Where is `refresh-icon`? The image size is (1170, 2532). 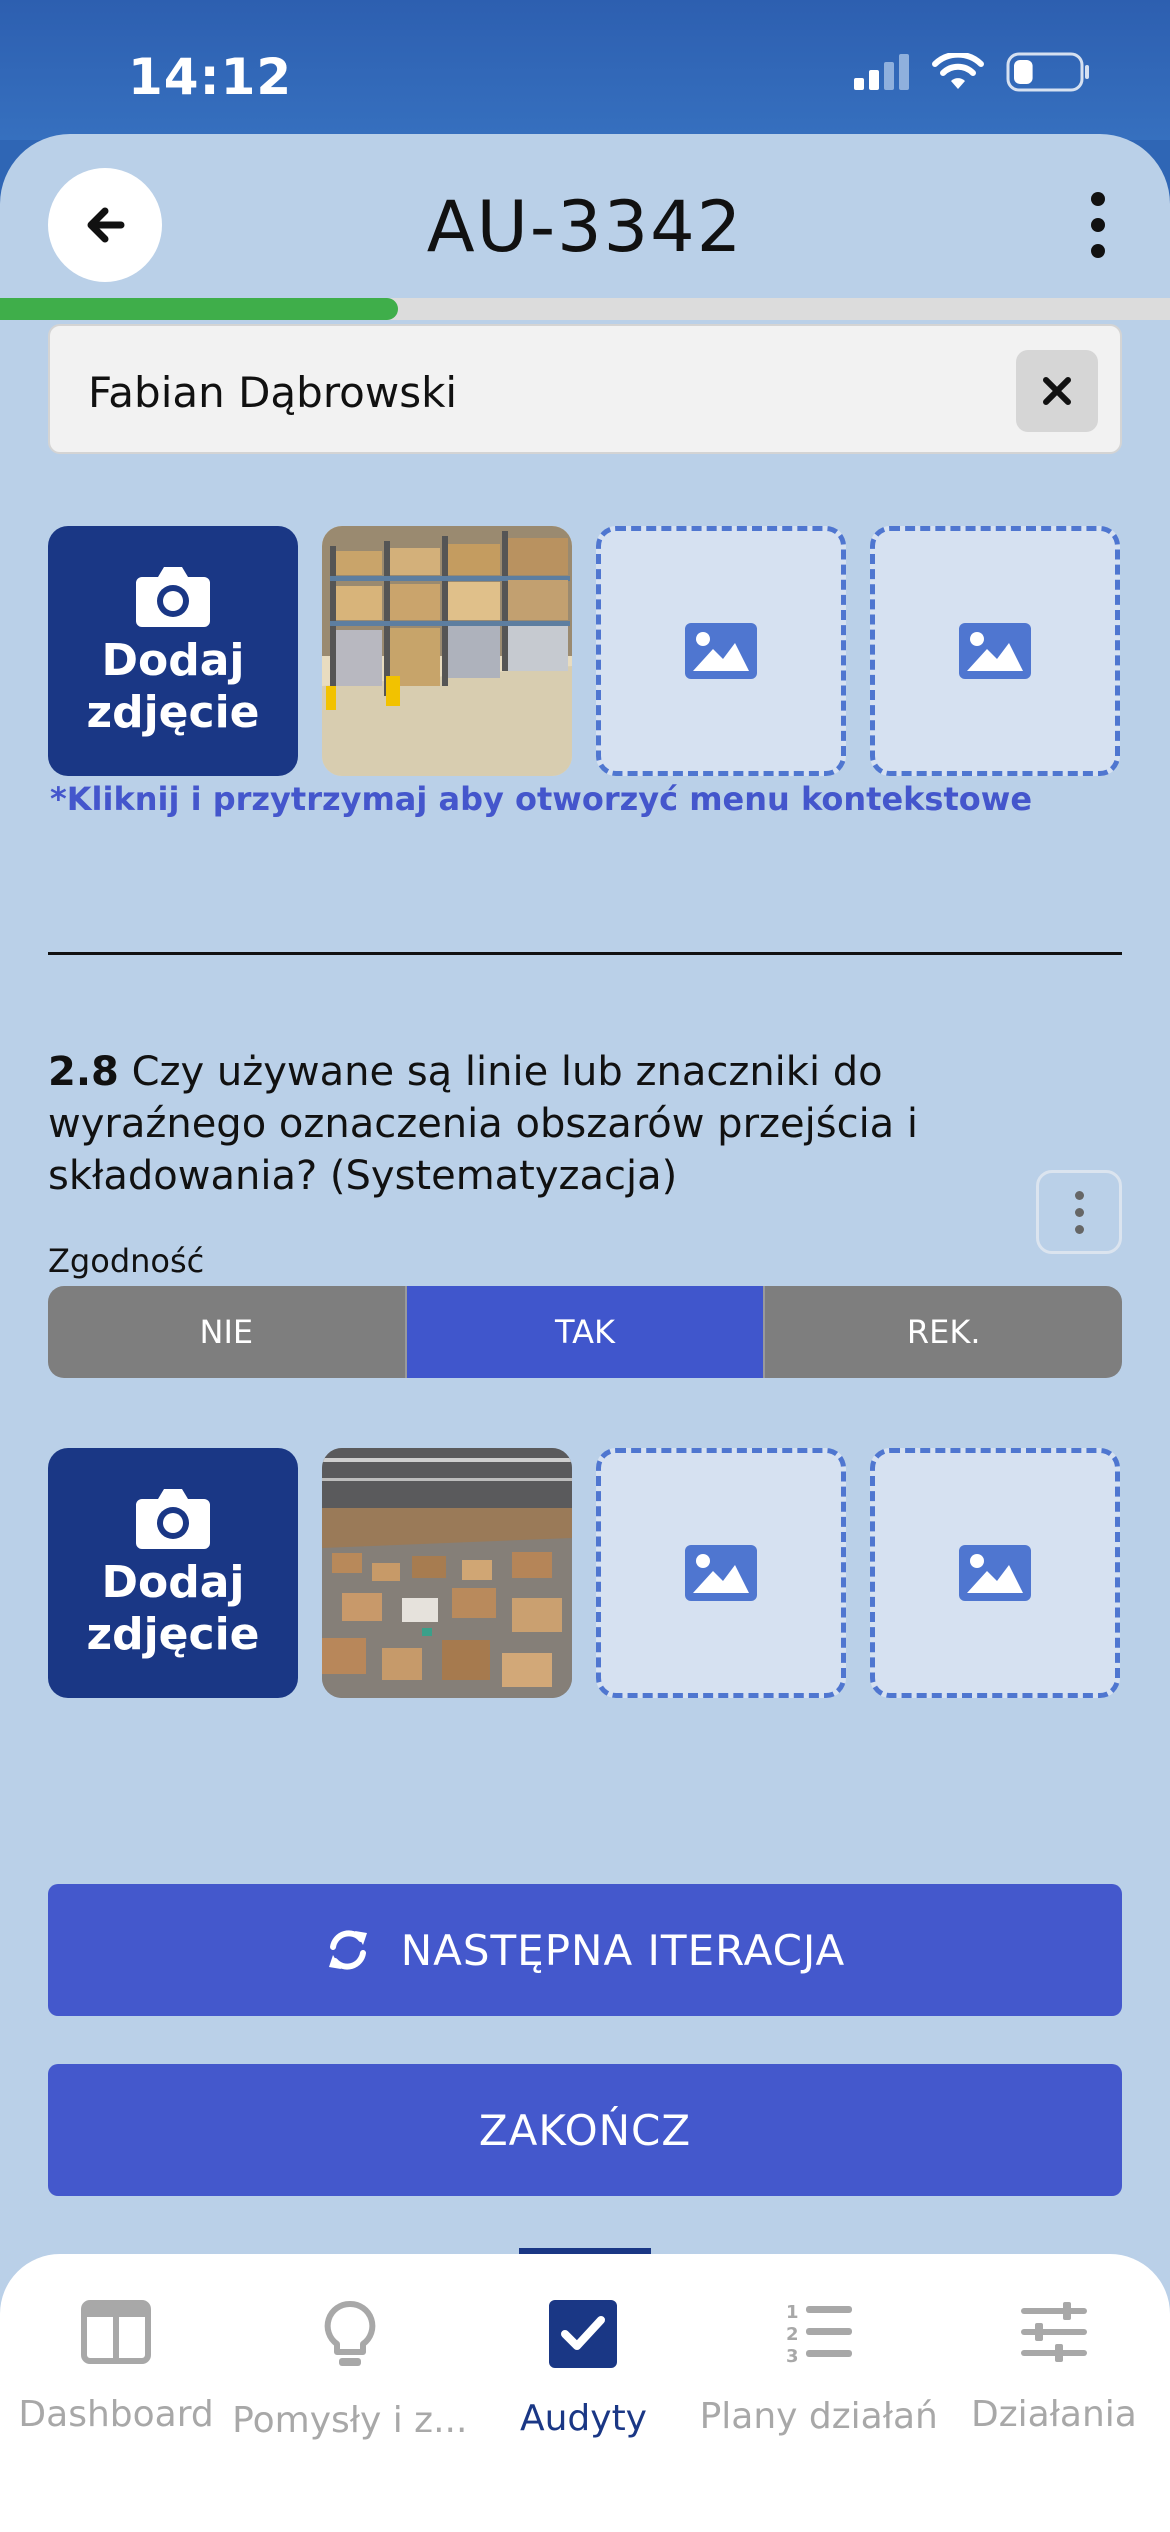 refresh-icon is located at coordinates (347, 1950).